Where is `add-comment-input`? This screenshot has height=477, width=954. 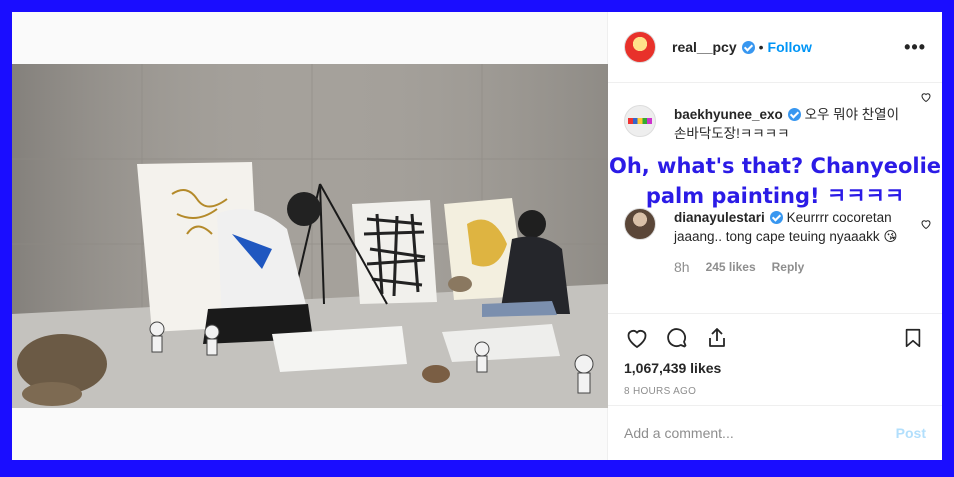
add-comment-input is located at coordinates (760, 433).